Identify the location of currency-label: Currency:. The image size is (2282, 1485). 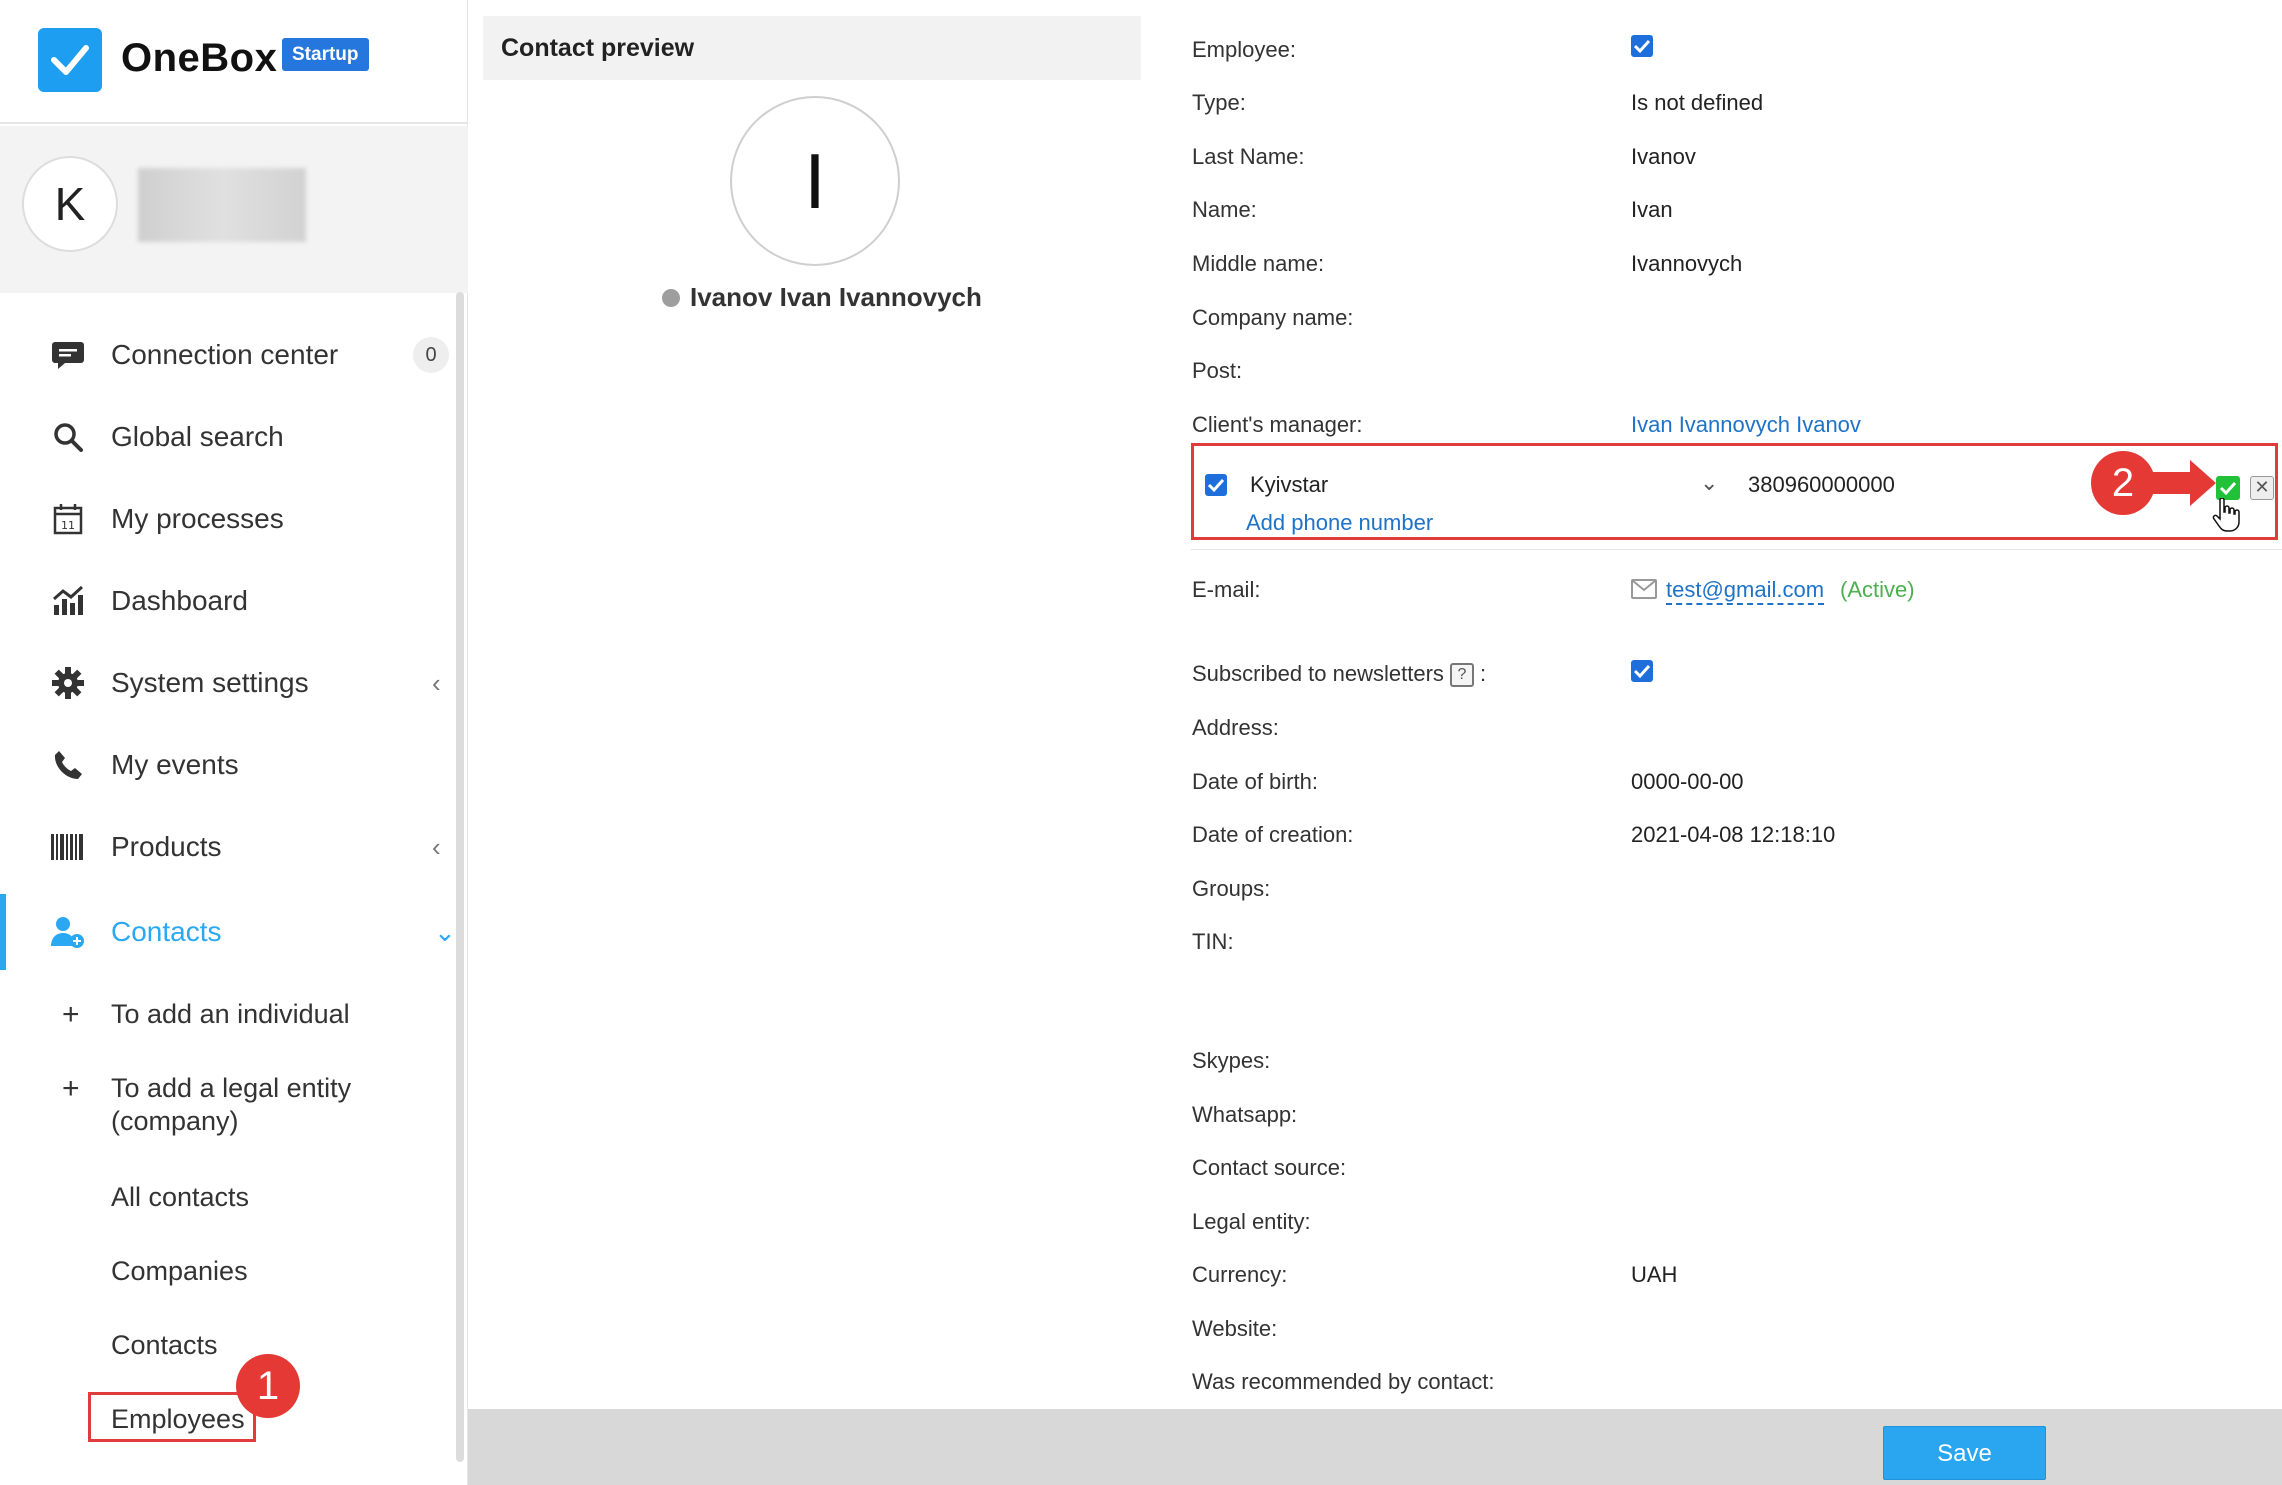
(1240, 1274).